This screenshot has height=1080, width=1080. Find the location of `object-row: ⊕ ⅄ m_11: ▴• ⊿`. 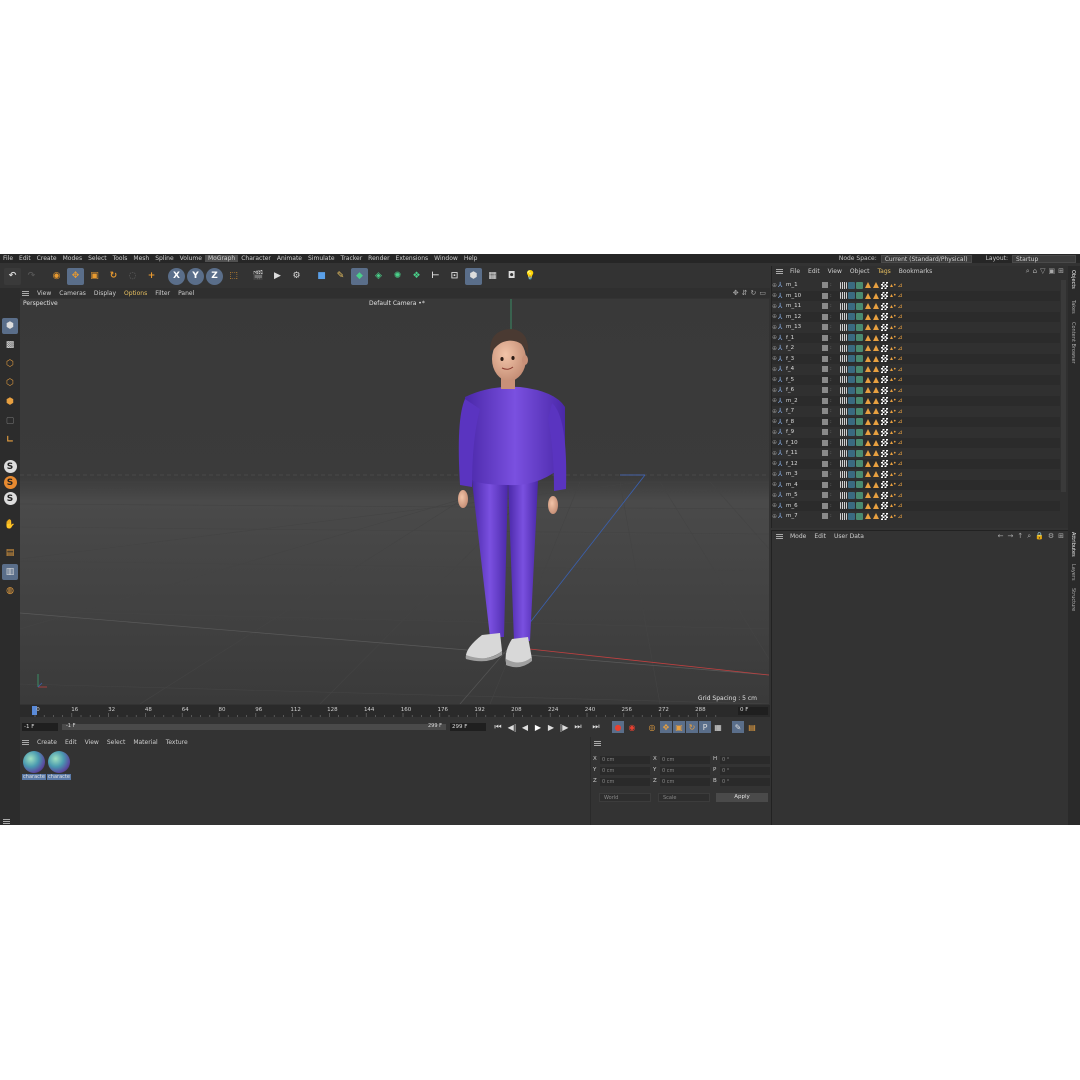

object-row: ⊕ ⅄ m_11: ▴• ⊿ is located at coordinates (916, 306).